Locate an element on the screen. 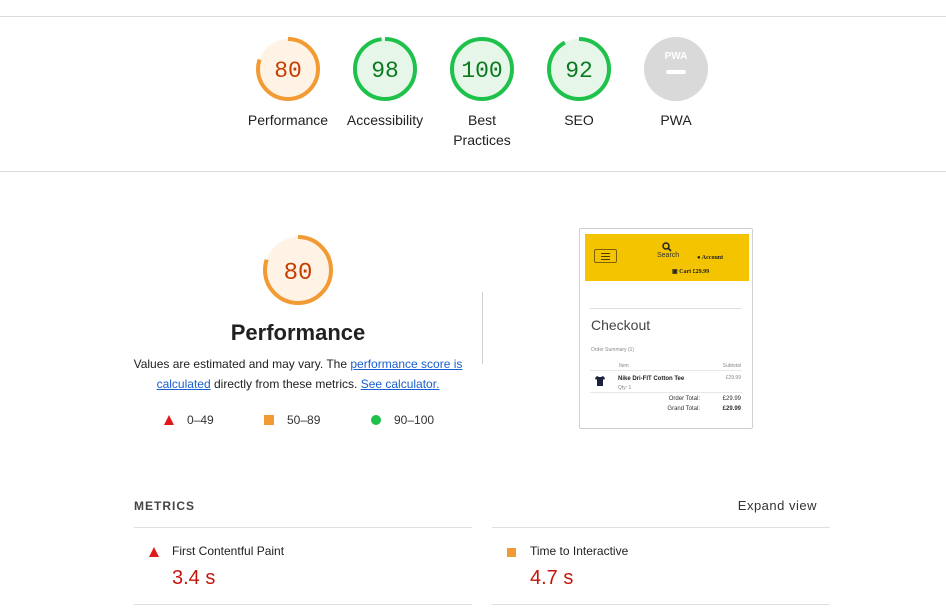 This screenshot has width=946, height=613. thumb-search-icon is located at coordinates (667, 247).